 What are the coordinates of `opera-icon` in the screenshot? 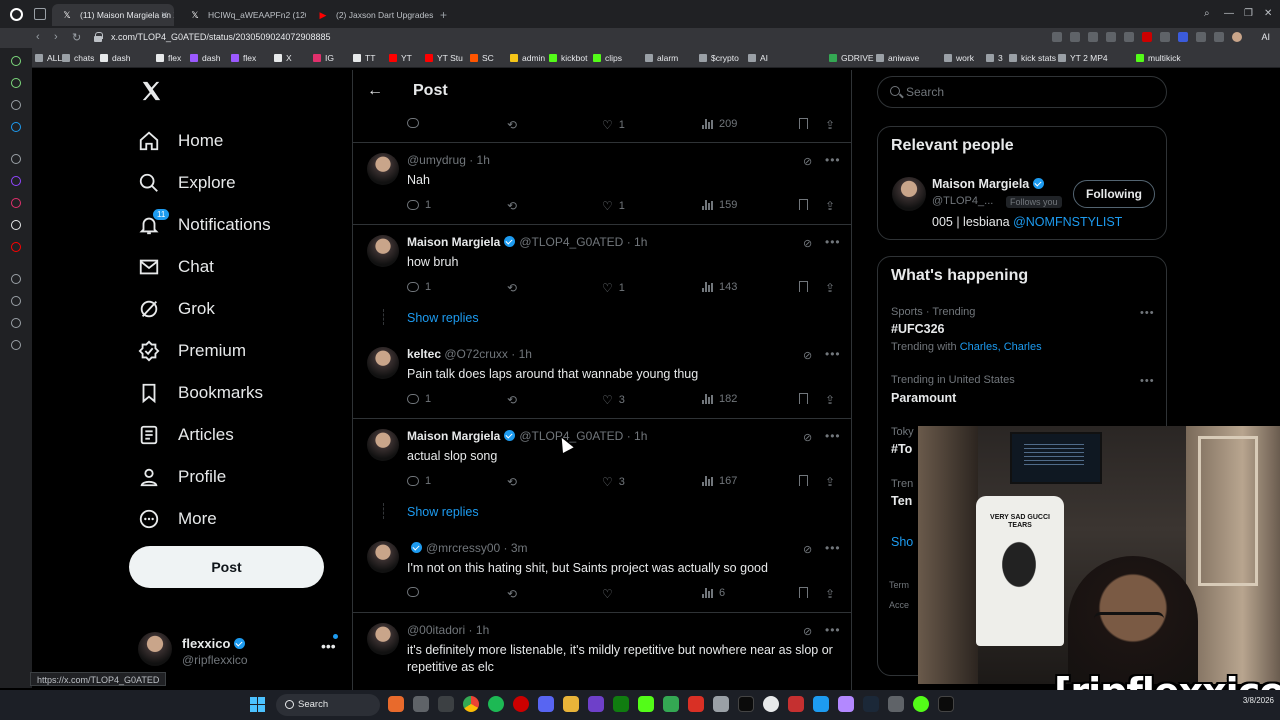 It's located at (521, 704).